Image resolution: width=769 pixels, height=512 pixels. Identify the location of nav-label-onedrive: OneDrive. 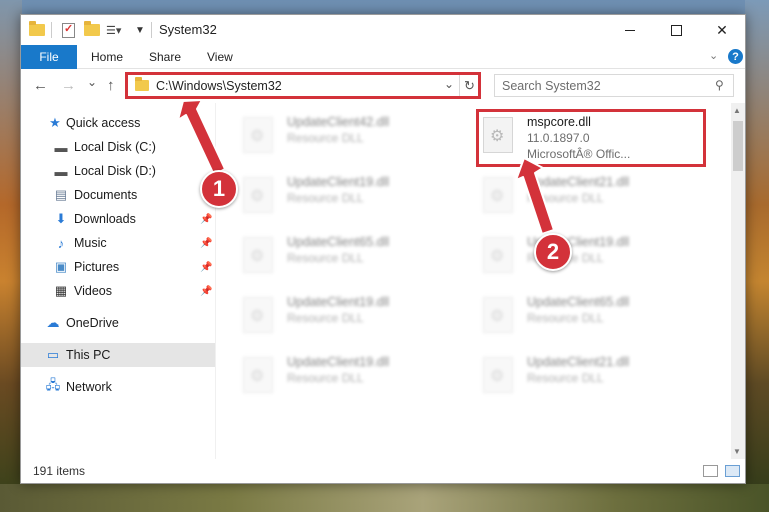
(92, 323).